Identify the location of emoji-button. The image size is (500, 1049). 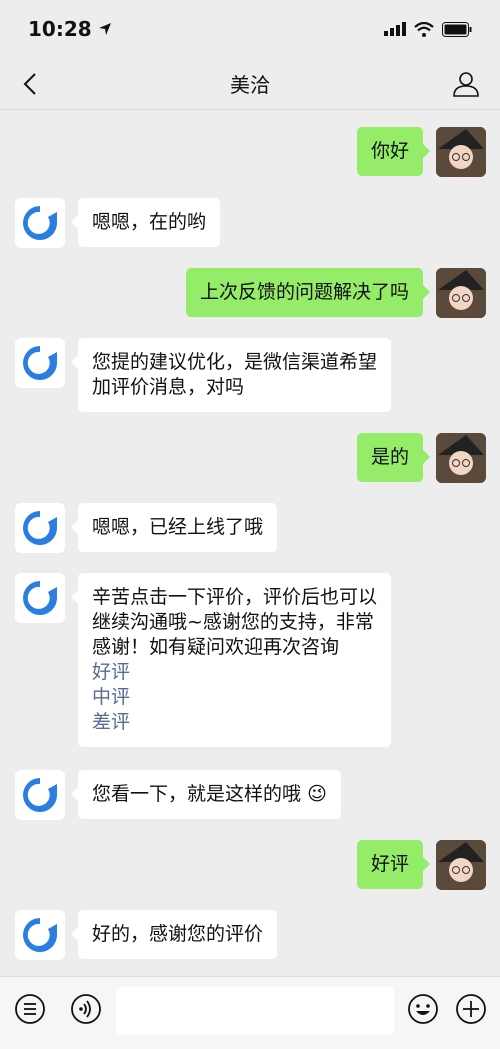
(423, 1009).